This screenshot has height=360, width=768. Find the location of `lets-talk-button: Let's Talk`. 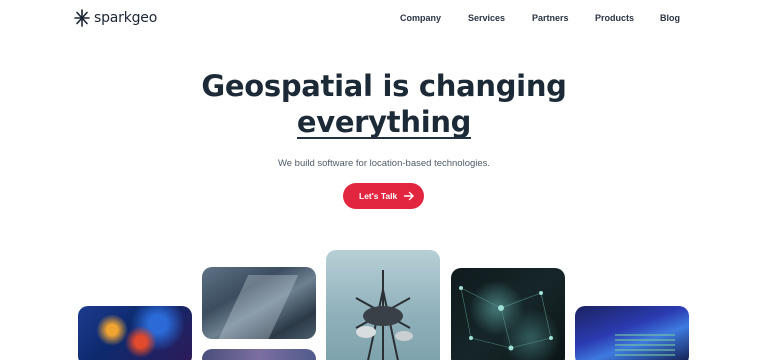

lets-talk-button: Let's Talk is located at coordinates (383, 196).